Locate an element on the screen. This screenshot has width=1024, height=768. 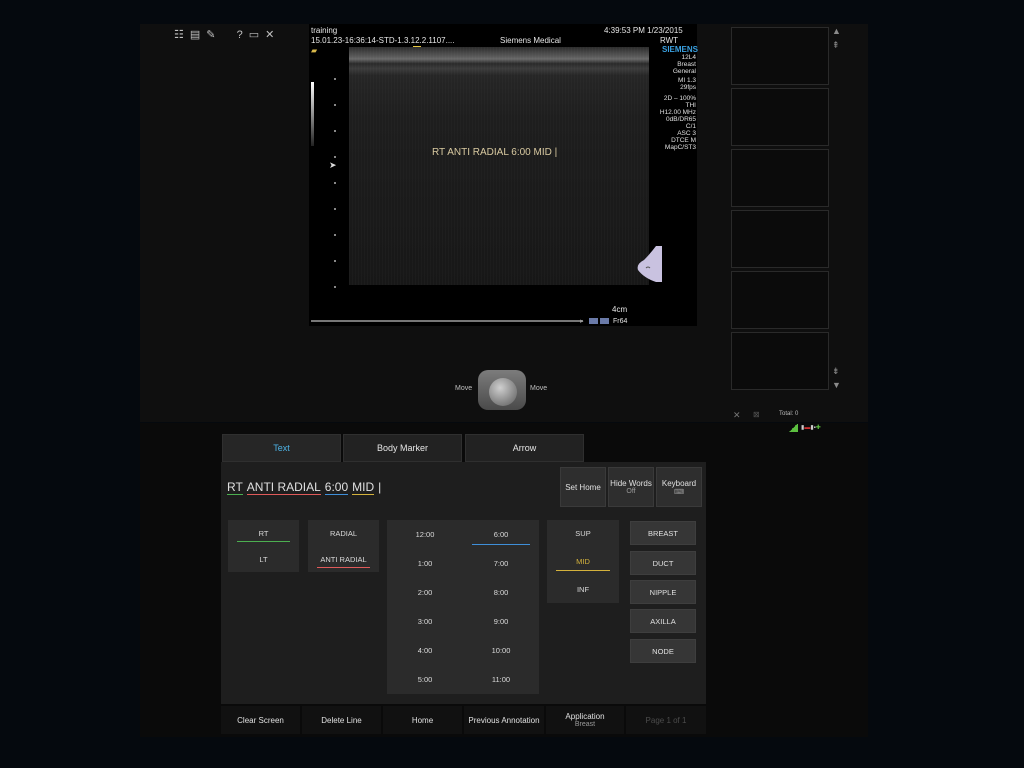
previous-annotation-button: Previous Annotation is located at coordinates (504, 720).